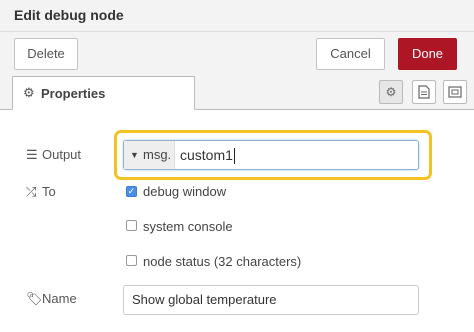 Image resolution: width=474 pixels, height=332 pixels. I want to click on caret-down-icon: ▼, so click(134, 155).